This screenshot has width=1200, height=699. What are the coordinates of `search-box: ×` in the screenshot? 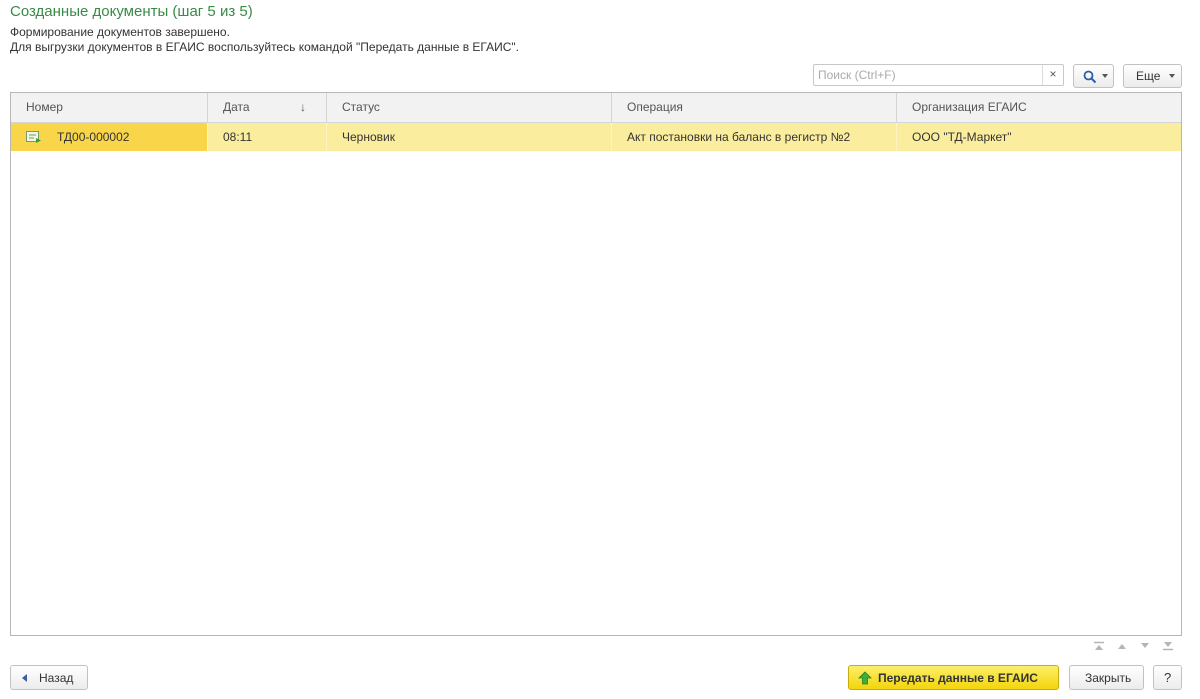 It's located at (938, 75).